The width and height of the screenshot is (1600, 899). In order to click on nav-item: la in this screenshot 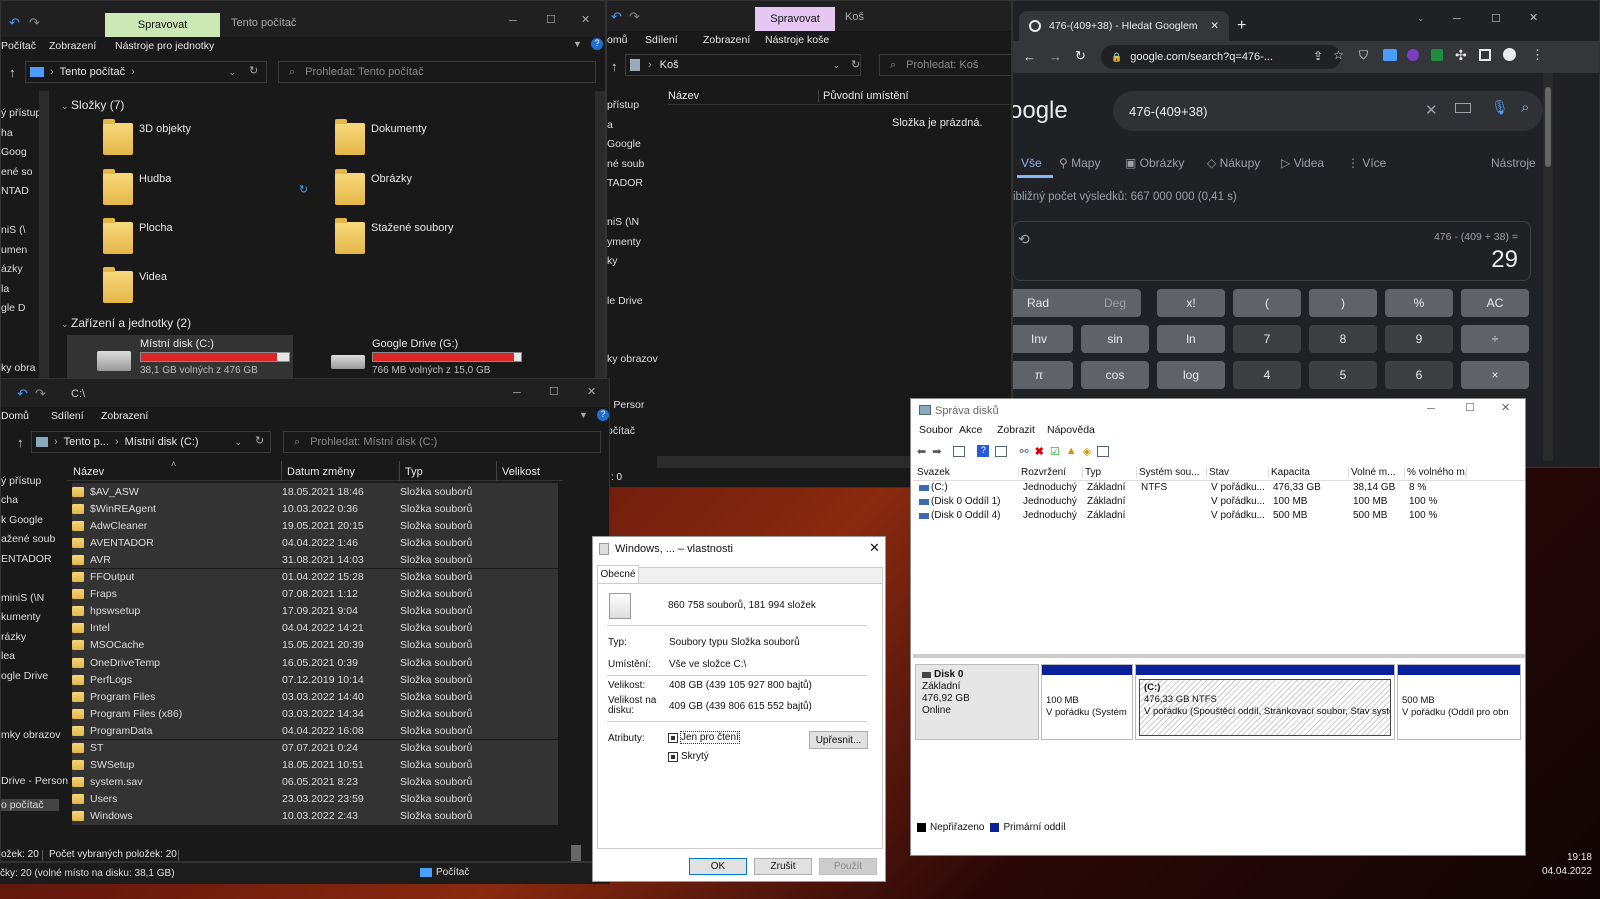, I will do `click(5, 289)`.